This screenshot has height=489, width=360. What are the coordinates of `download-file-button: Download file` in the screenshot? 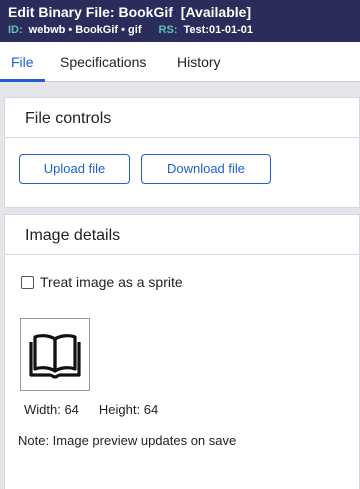 It's located at (206, 169).